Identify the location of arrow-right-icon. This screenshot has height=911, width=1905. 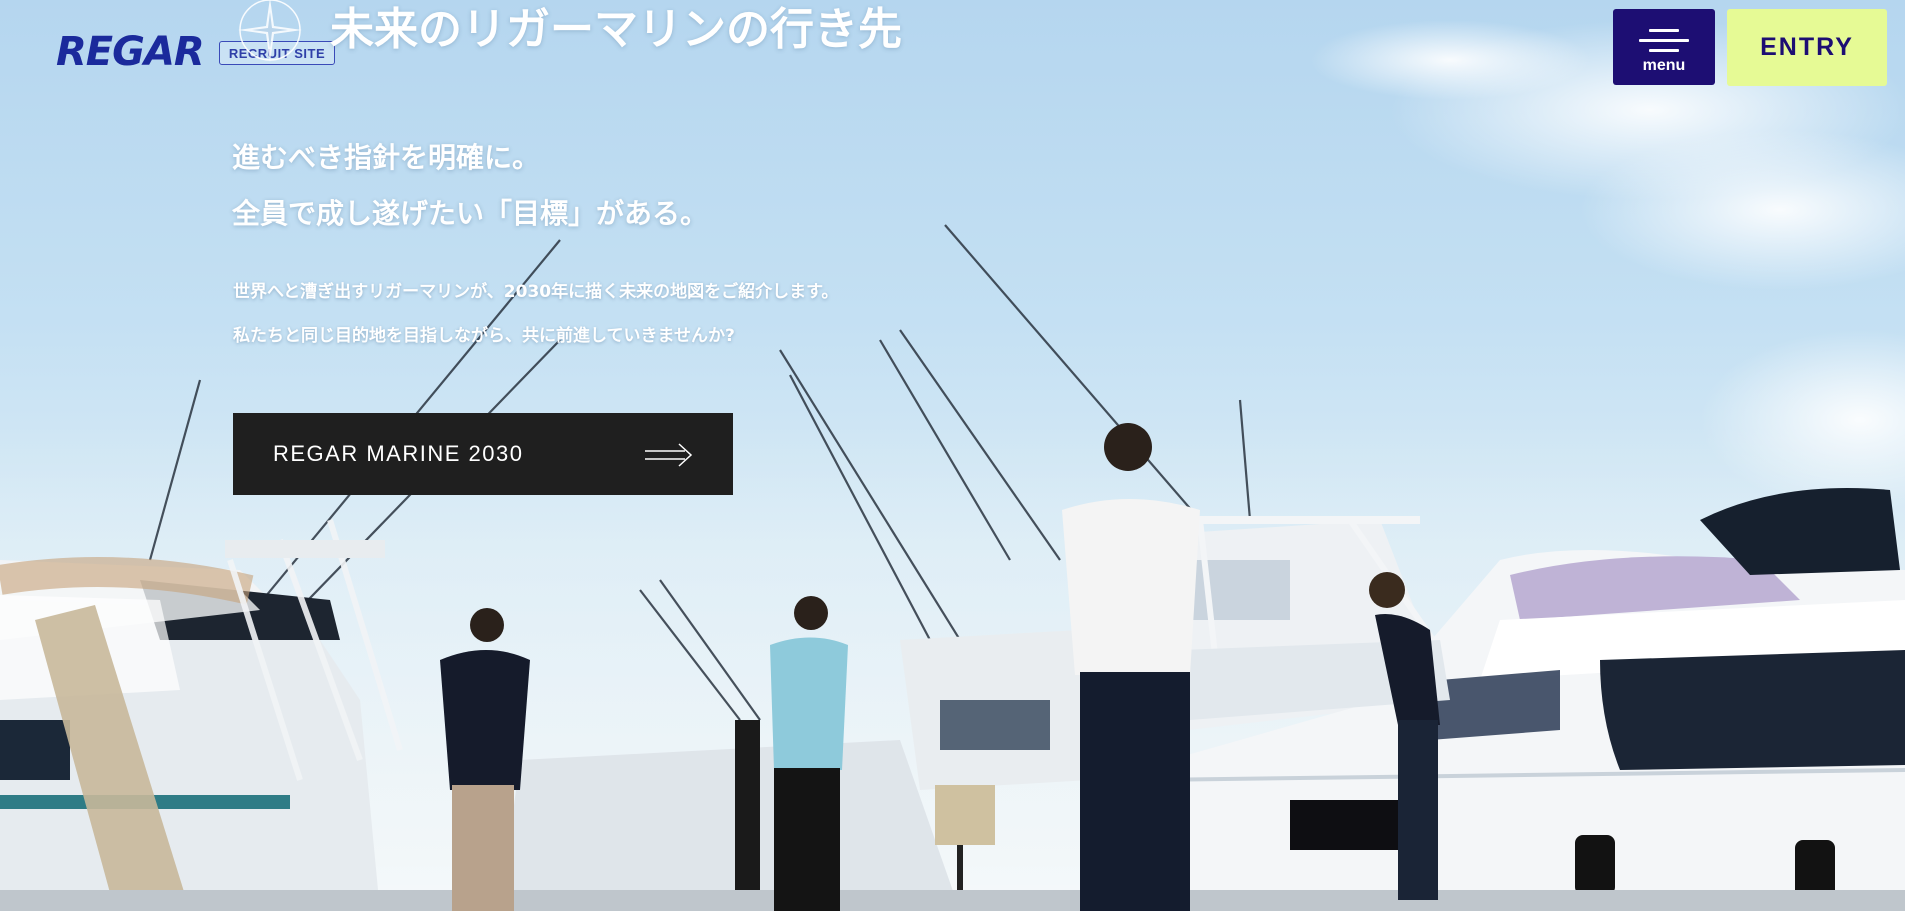
(669, 455).